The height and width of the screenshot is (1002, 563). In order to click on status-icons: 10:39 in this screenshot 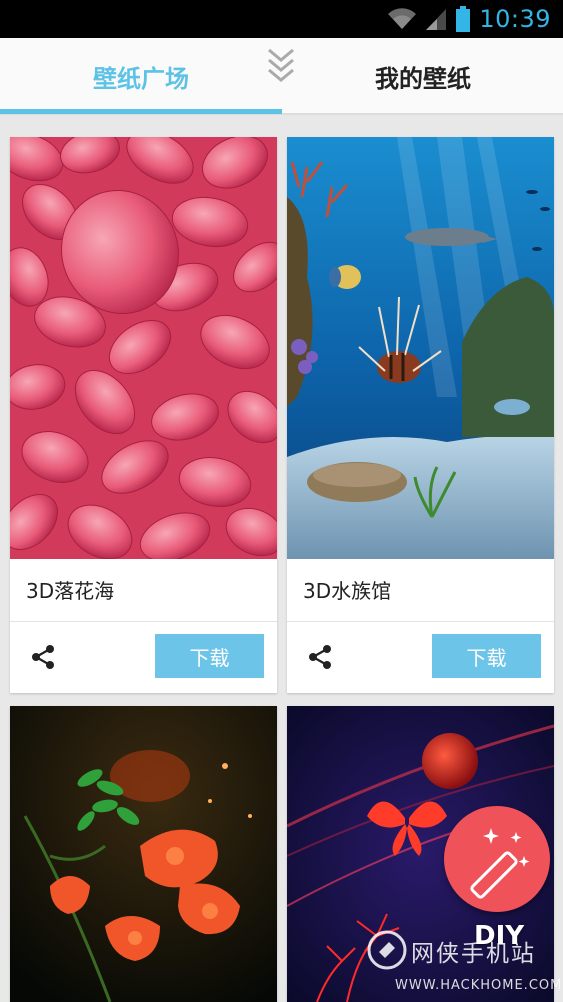, I will do `click(469, 19)`.